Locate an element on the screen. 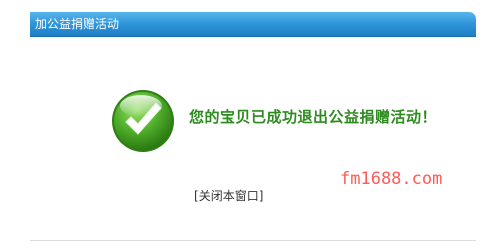 Image resolution: width=485 pixels, height=249 pixels. title-bar: 加公益捐赠活动 is located at coordinates (253, 24).